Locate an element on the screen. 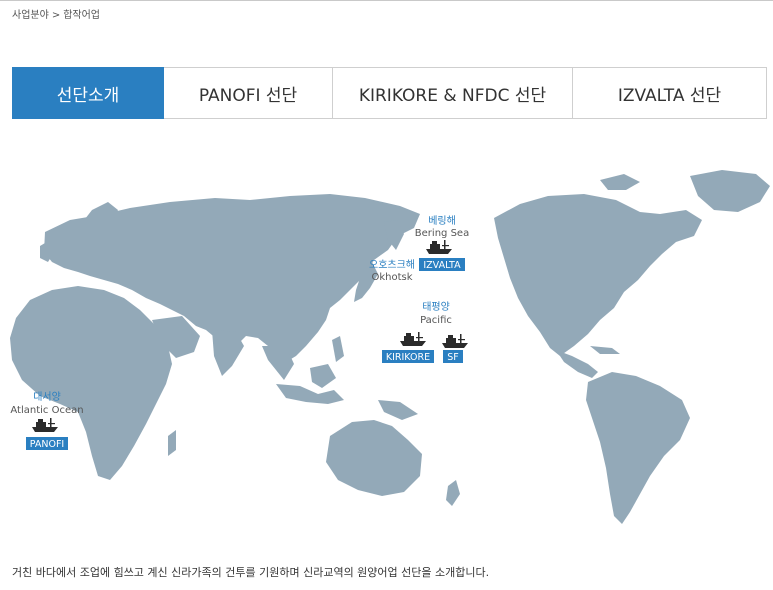  arctic-islands is located at coordinates (620, 182).